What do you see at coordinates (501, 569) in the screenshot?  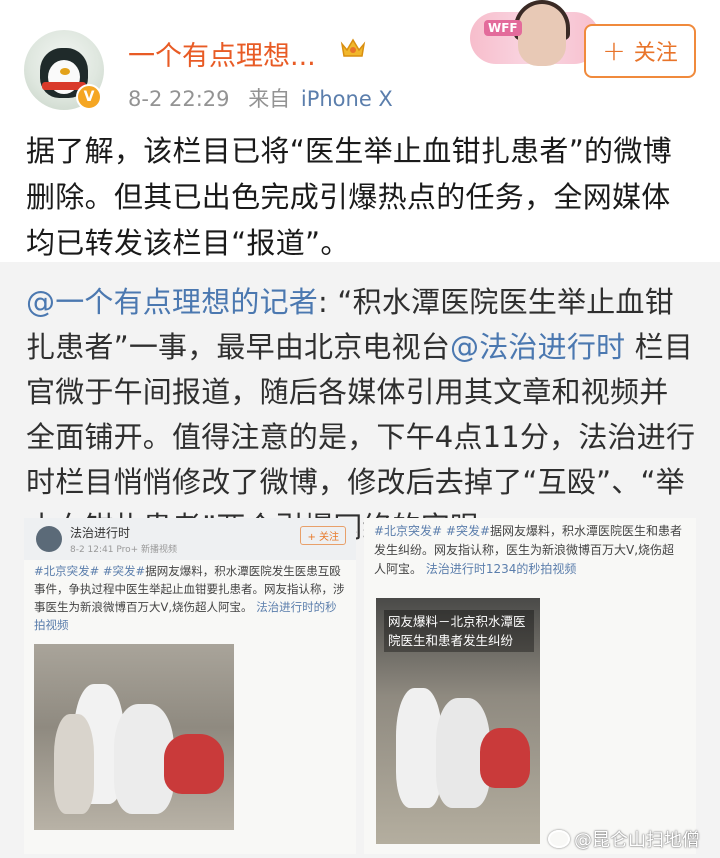 I see `shot-link: 法治进行时1234的秒拍视频` at bounding box center [501, 569].